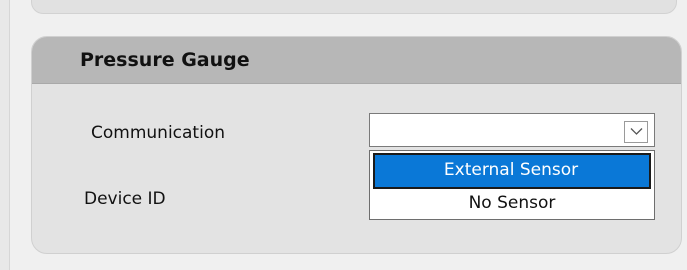  I want to click on dropdown-option-no-sensor: No Sensor, so click(512, 204).